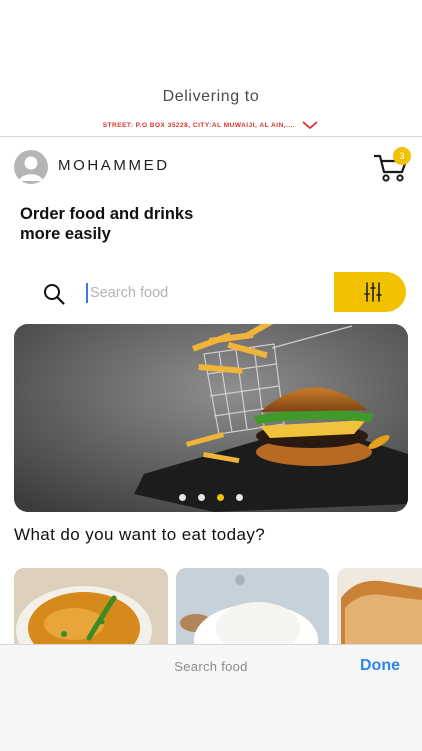  I want to click on filter-button, so click(370, 292).